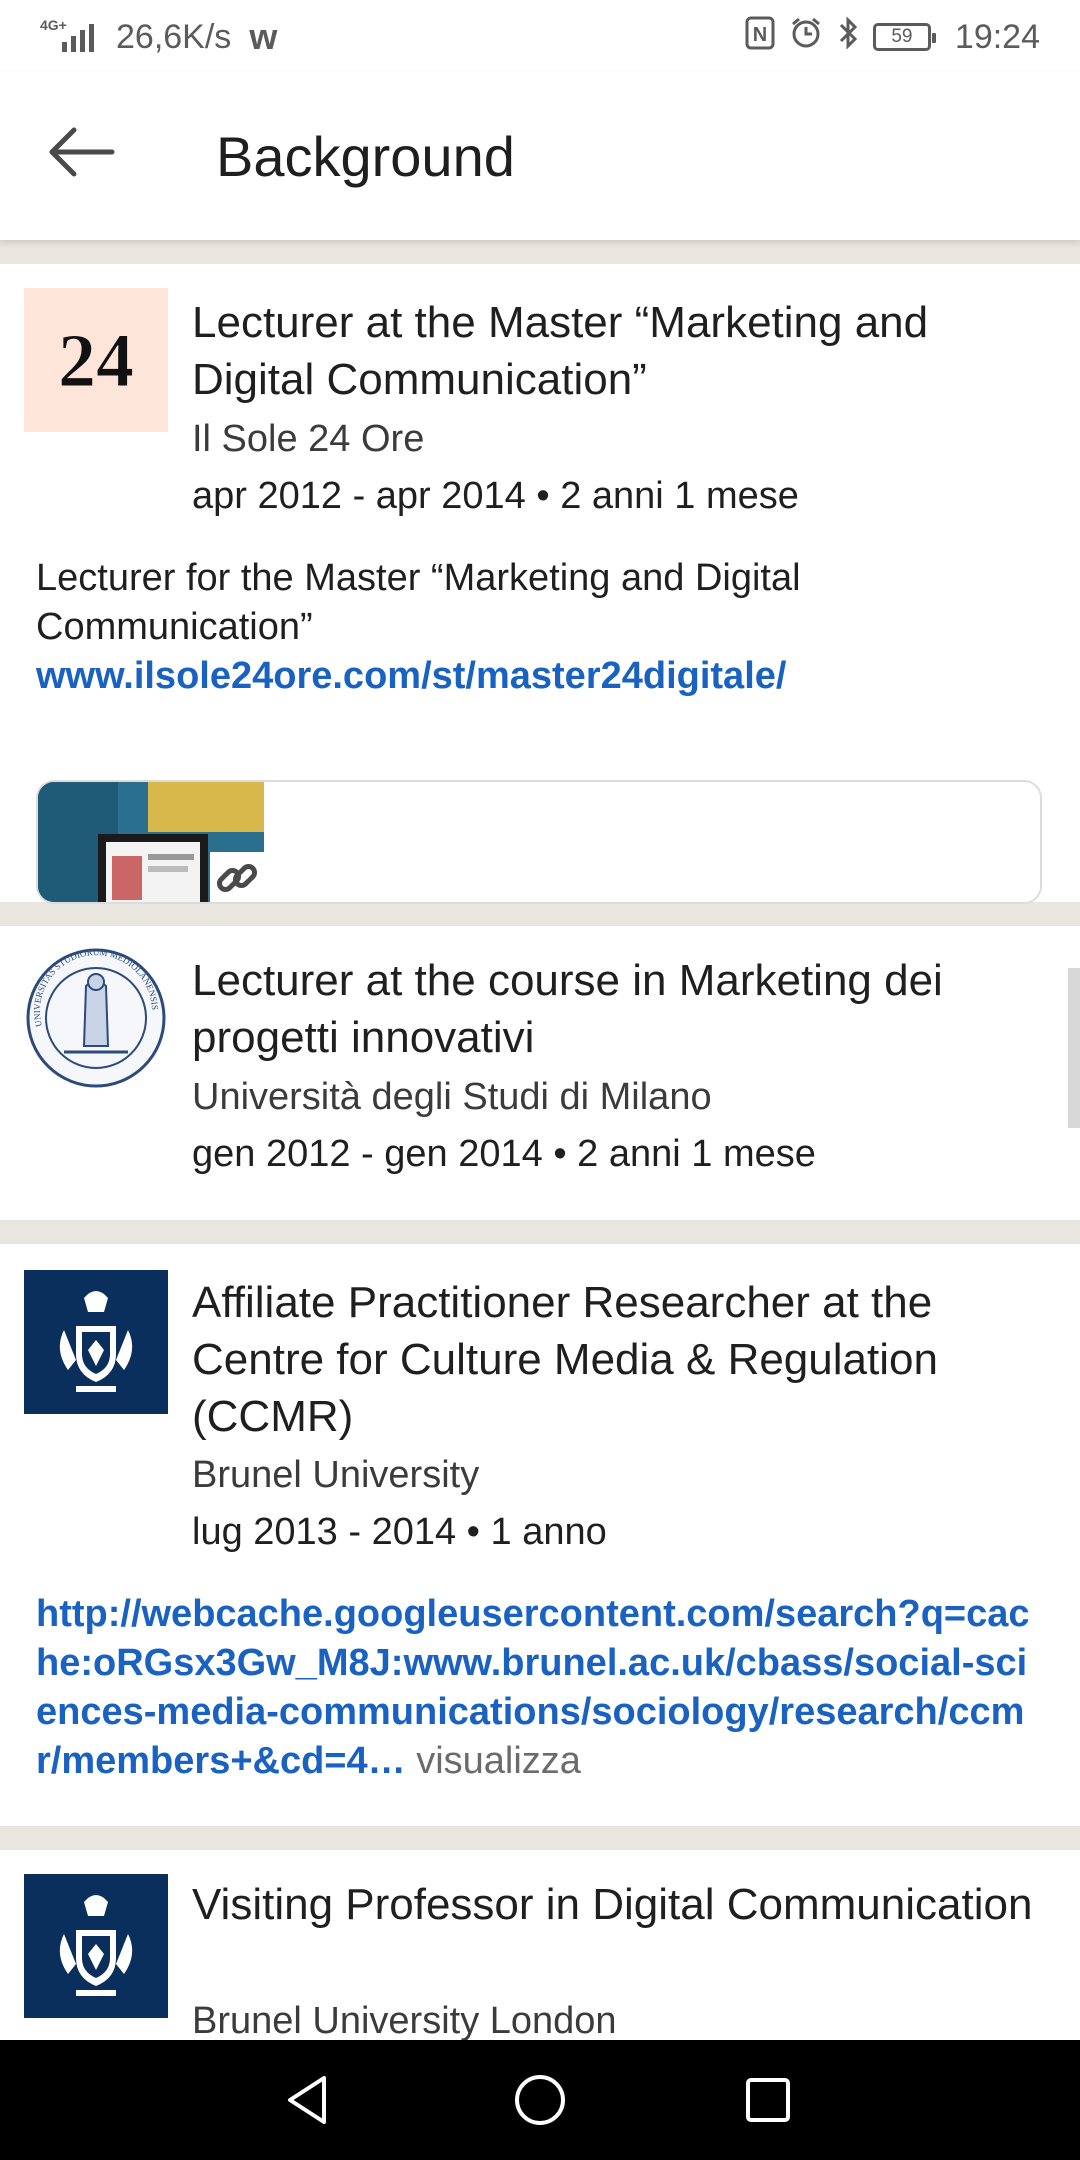 The image size is (1080, 2160). I want to click on scrollbar, so click(1074, 1048).